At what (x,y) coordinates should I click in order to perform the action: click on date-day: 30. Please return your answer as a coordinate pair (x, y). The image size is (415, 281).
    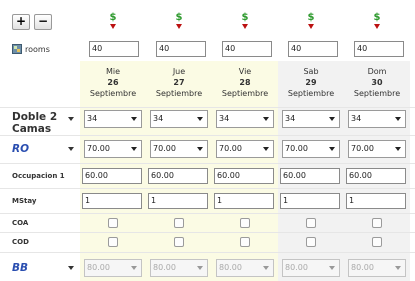
    Looking at the image, I should click on (377, 82).